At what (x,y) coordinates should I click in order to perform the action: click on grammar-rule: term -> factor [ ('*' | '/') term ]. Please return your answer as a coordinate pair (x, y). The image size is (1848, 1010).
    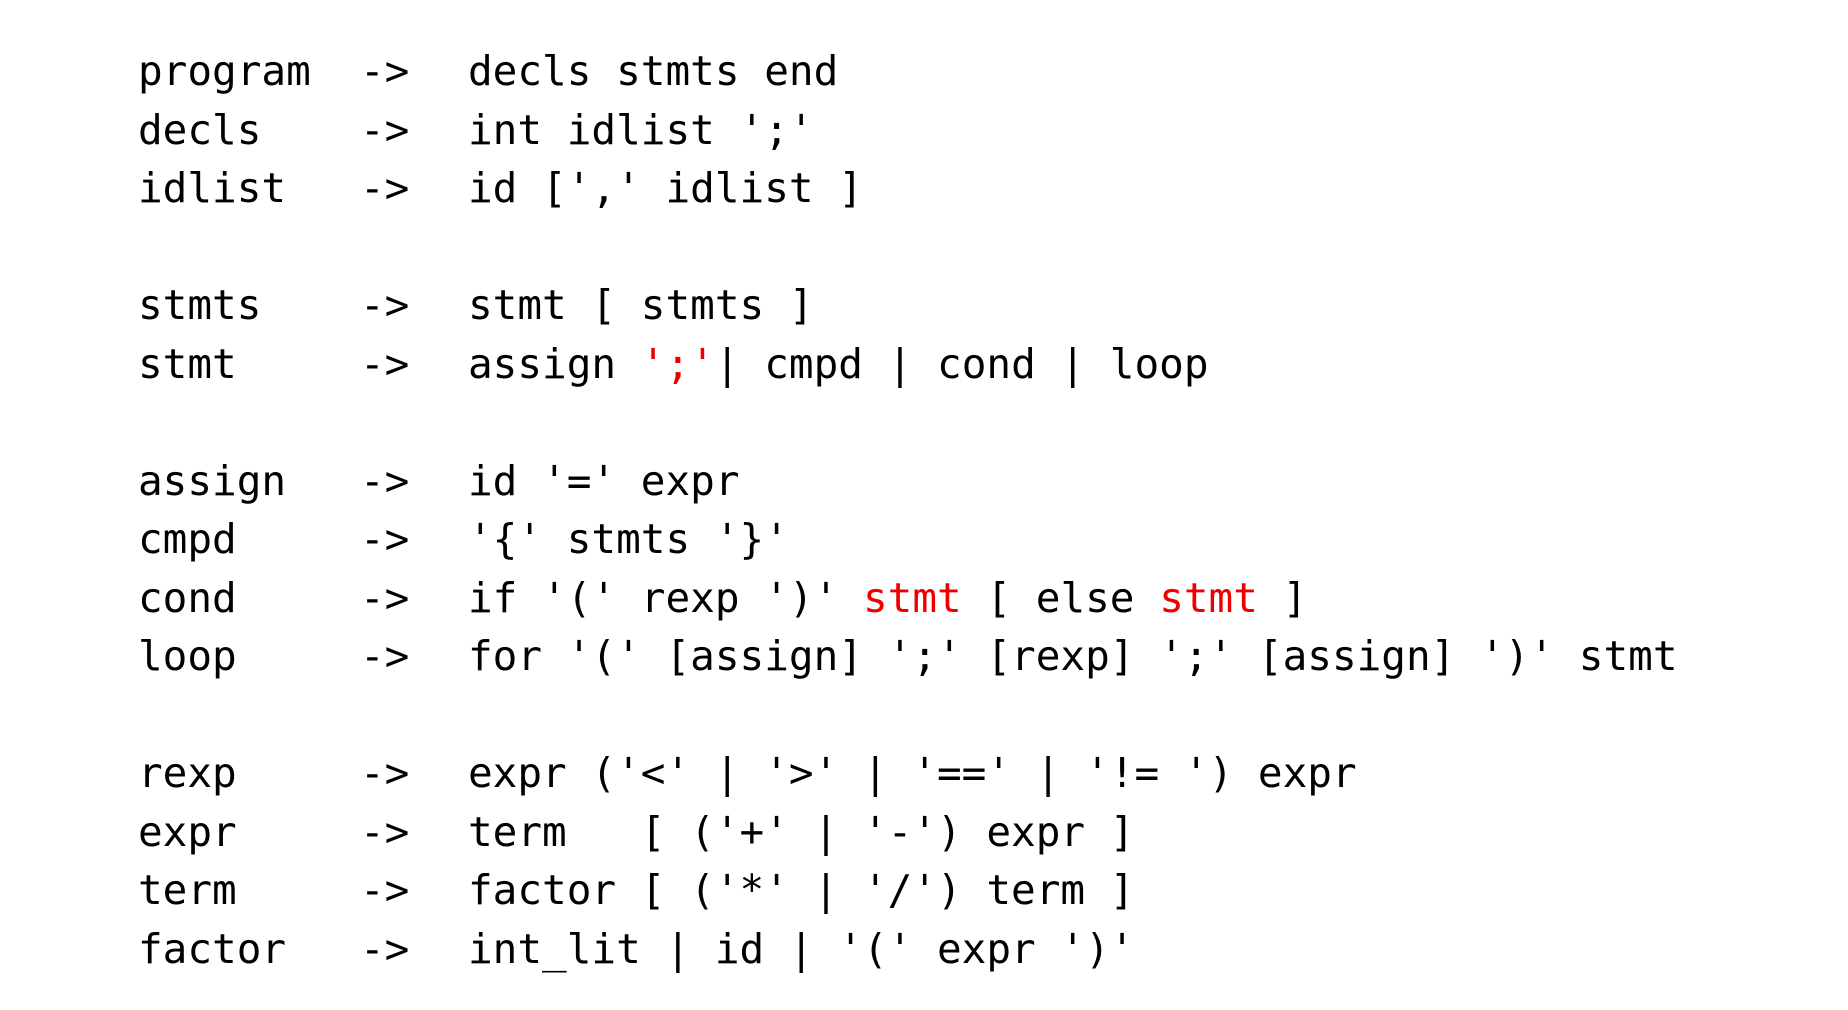
    Looking at the image, I should click on (908, 890).